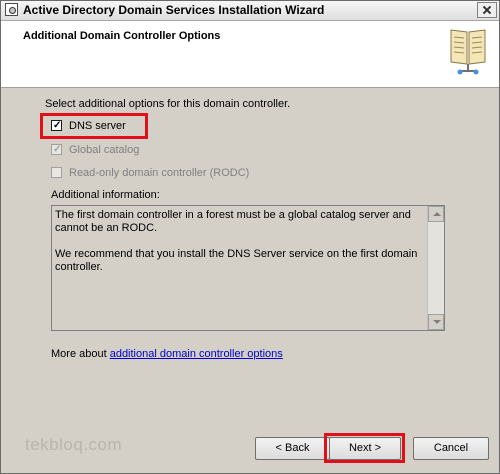 The width and height of the screenshot is (500, 474). What do you see at coordinates (104, 150) in the screenshot?
I see `global-catalog-label: Global catalog` at bounding box center [104, 150].